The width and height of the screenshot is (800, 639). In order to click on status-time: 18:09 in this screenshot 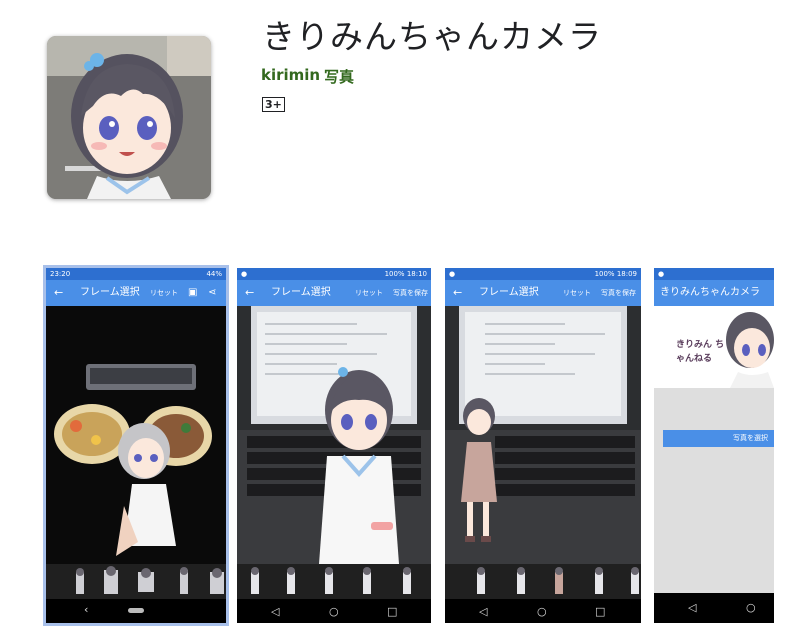, I will do `click(626, 274)`.